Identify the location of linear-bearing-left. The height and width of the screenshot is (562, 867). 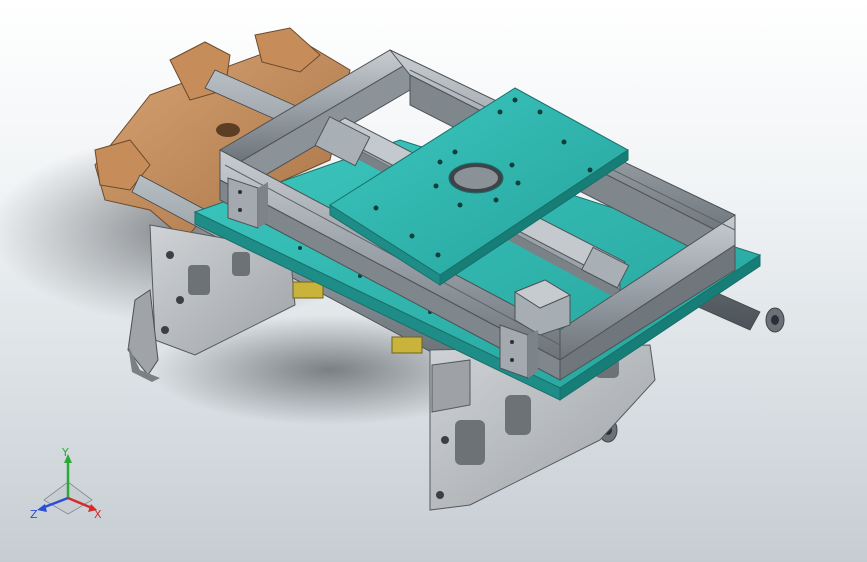
(308, 290).